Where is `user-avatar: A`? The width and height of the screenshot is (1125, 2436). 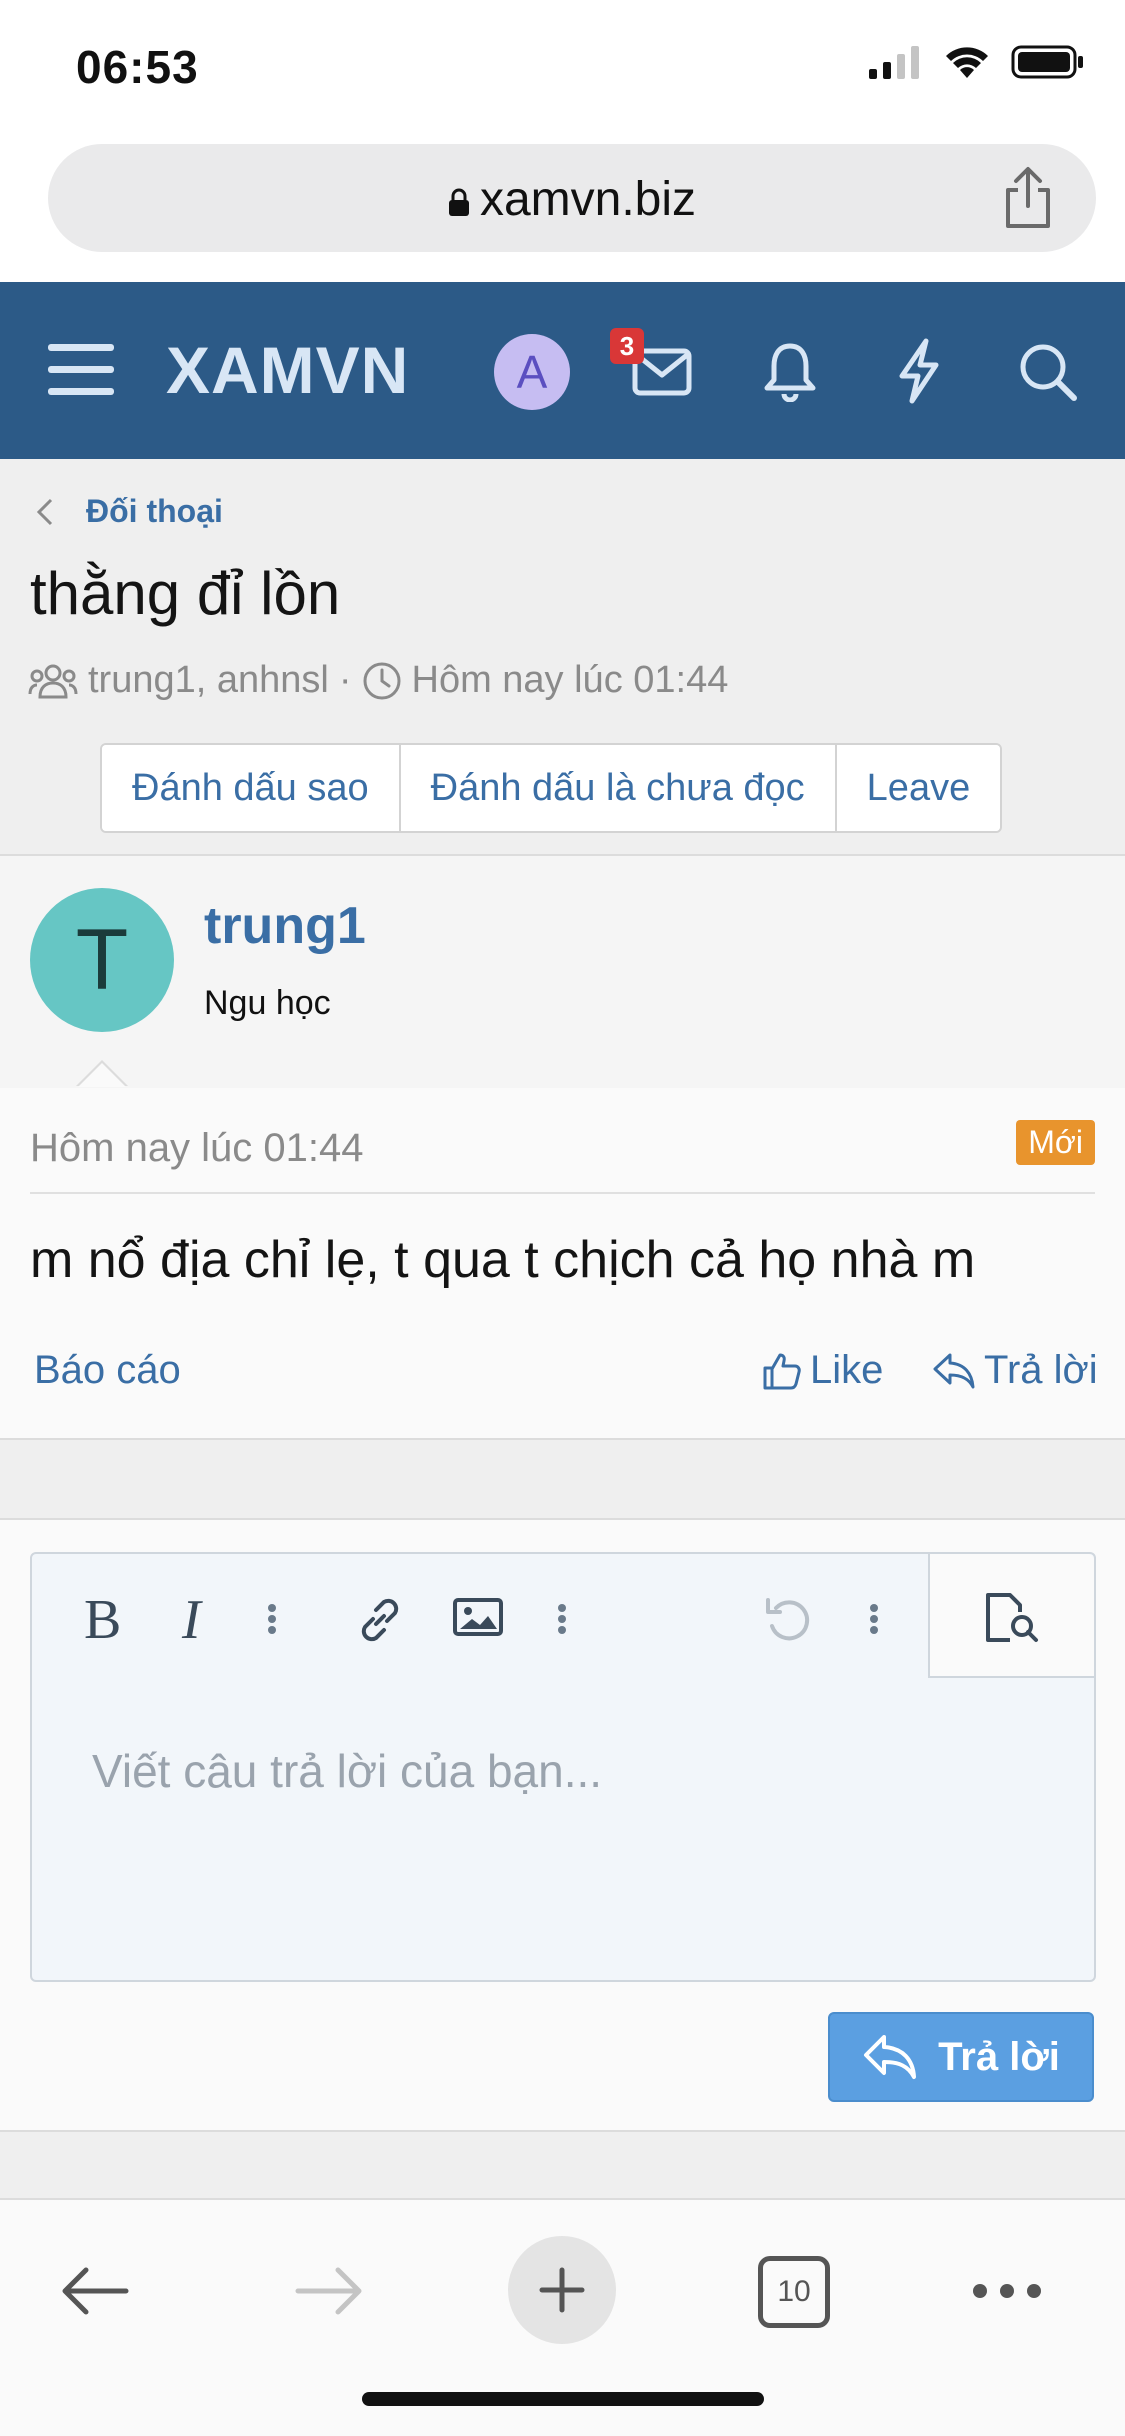 user-avatar: A is located at coordinates (532, 372).